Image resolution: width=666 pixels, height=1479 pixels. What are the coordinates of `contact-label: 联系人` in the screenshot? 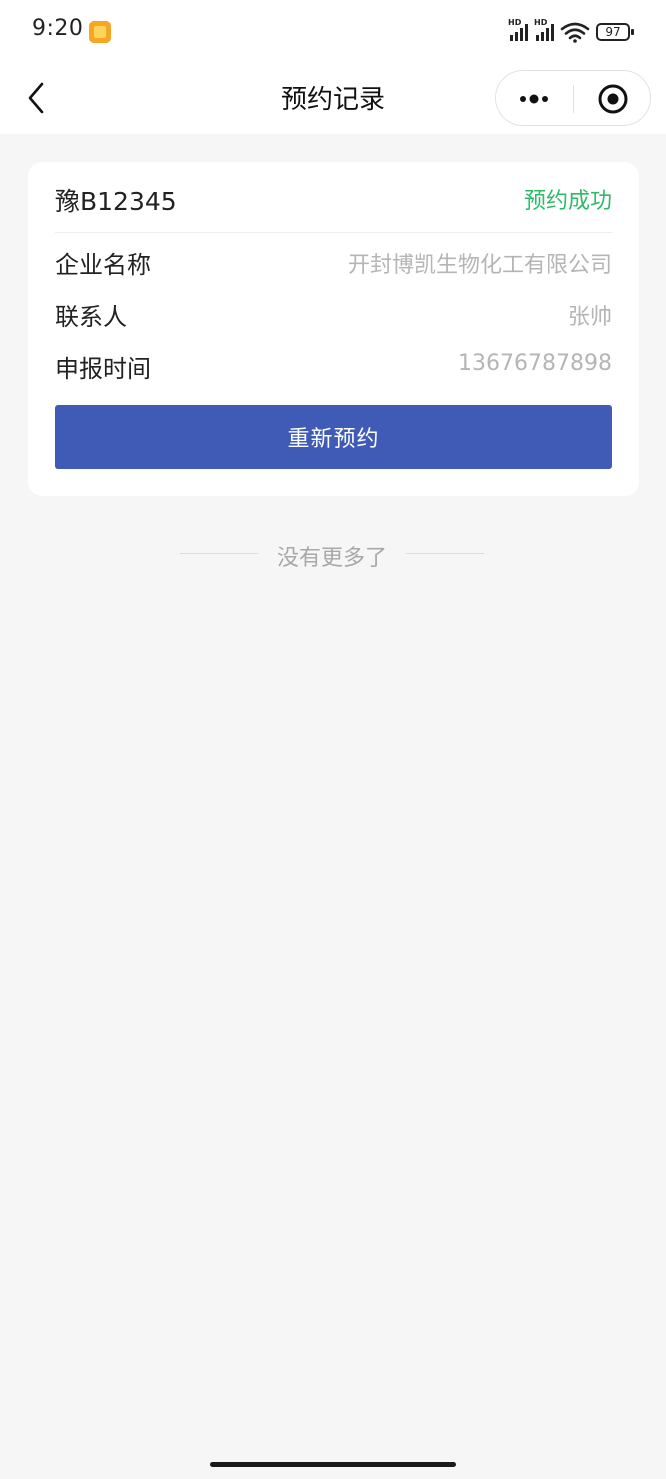 It's located at (91, 317).